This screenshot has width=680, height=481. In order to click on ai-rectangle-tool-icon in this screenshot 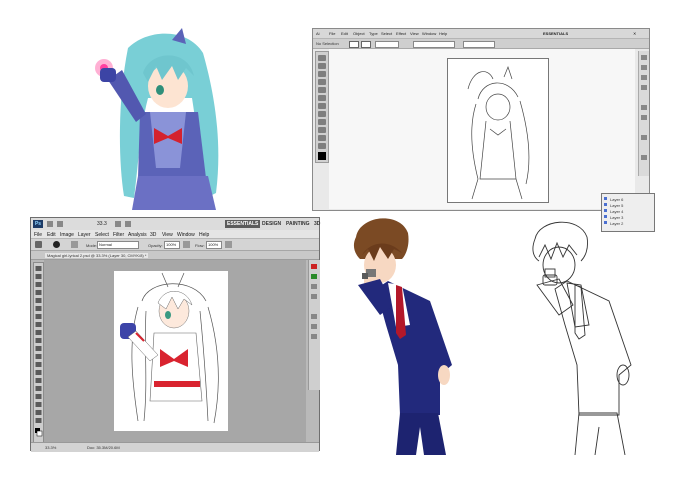, I will do `click(322, 98)`.